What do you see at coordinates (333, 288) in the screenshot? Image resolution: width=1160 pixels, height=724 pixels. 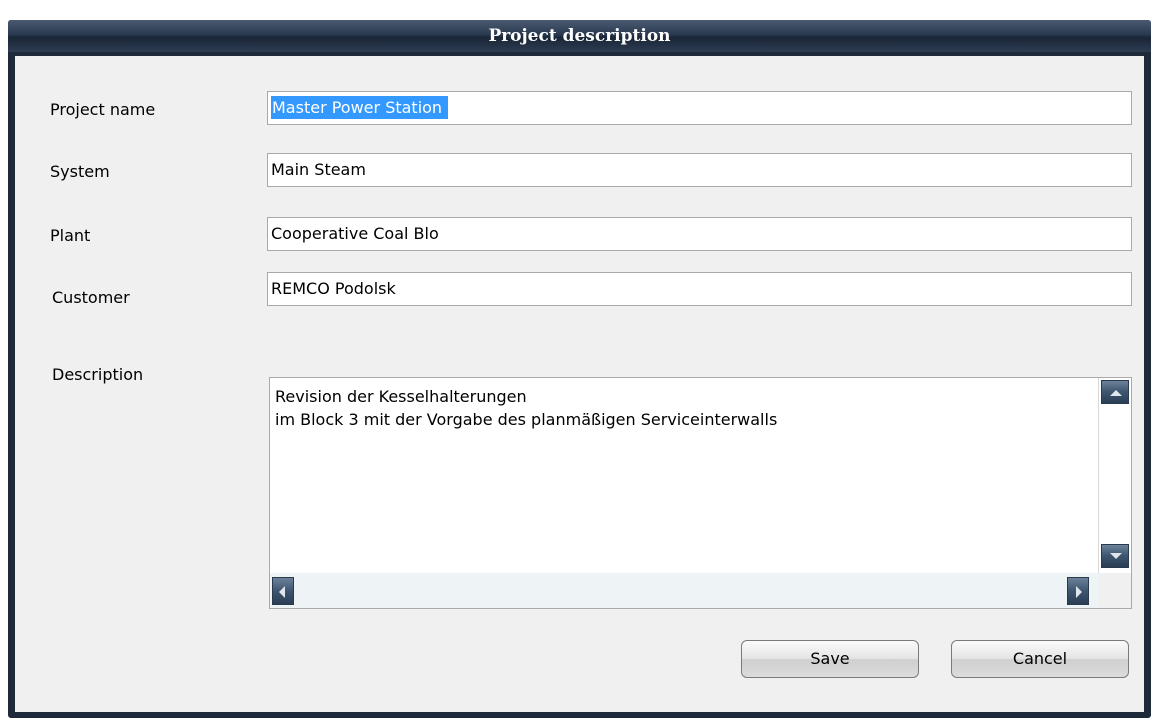 I see `customer-value: REMCO Podolsk` at bounding box center [333, 288].